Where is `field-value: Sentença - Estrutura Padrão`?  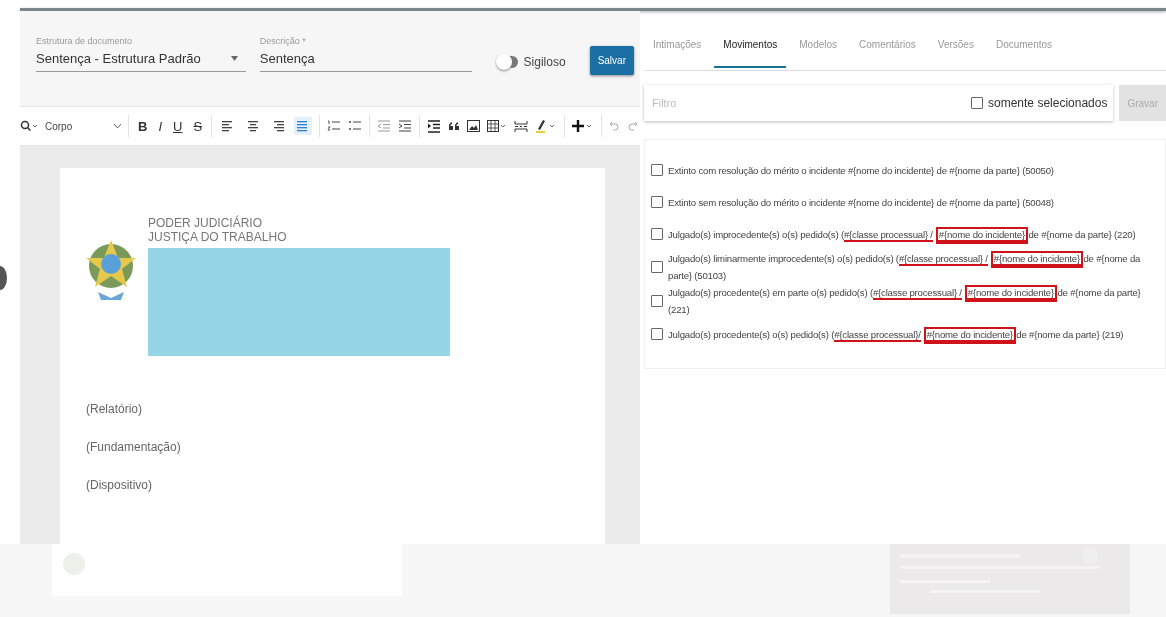
field-value: Sentença - Estrutura Padrão is located at coordinates (118, 58).